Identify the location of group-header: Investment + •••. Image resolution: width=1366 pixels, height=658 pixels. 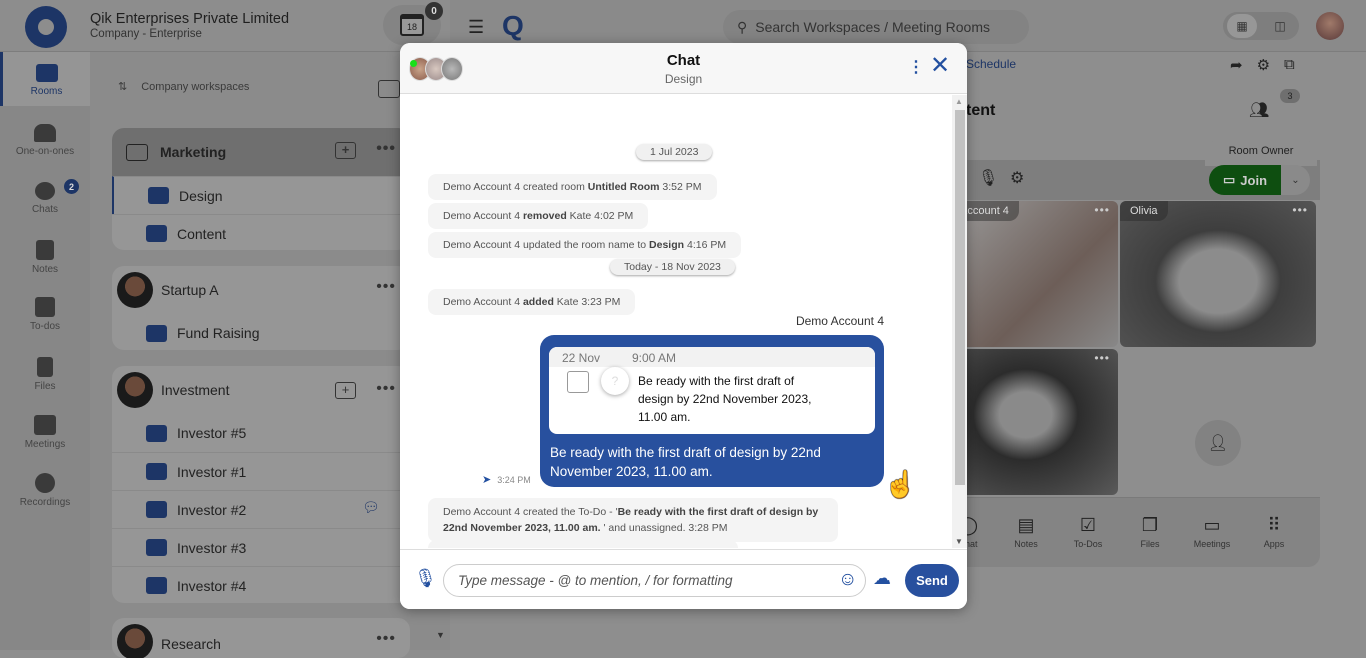
(261, 390).